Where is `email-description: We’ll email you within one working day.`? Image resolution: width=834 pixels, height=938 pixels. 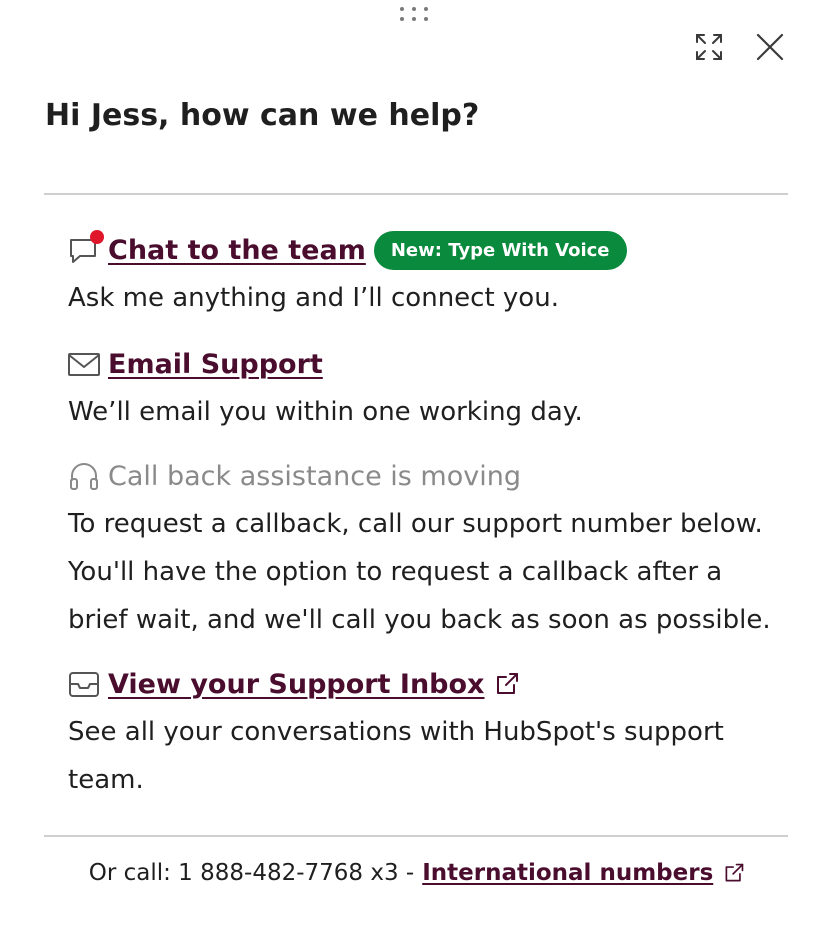
email-description: We’ll email you within one working day. is located at coordinates (325, 412).